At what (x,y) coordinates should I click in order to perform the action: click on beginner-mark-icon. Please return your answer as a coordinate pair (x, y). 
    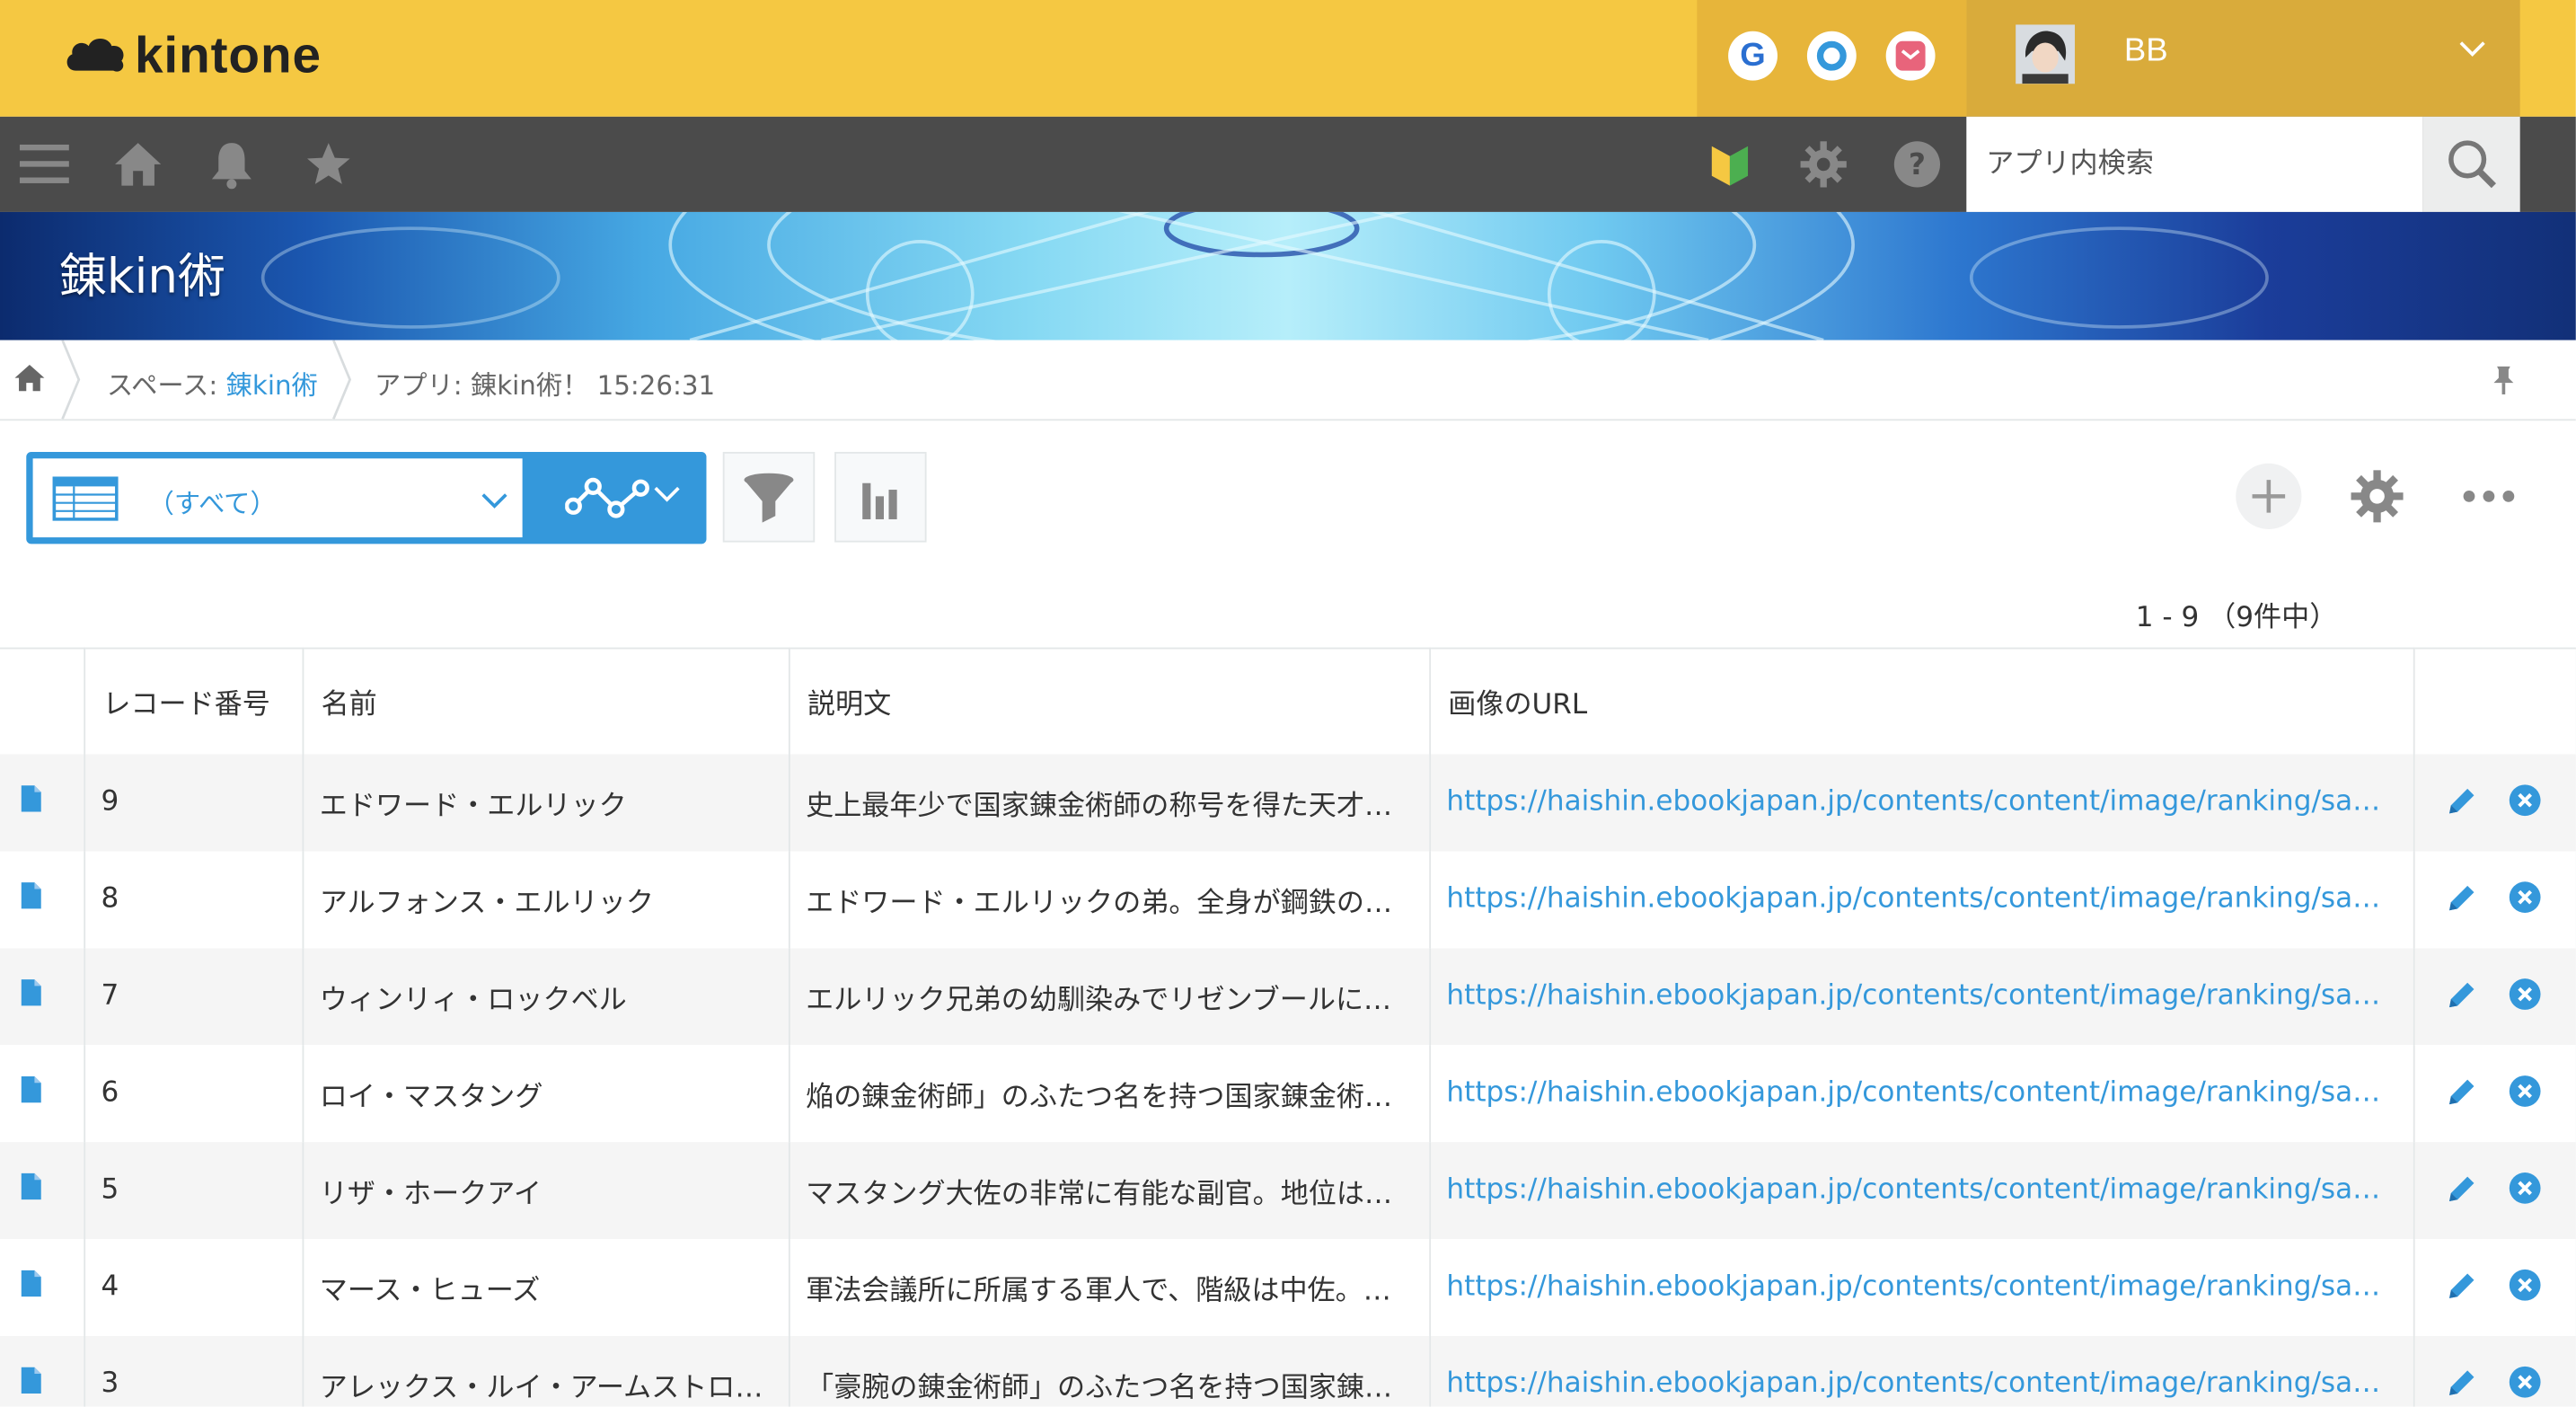
    Looking at the image, I should click on (1729, 164).